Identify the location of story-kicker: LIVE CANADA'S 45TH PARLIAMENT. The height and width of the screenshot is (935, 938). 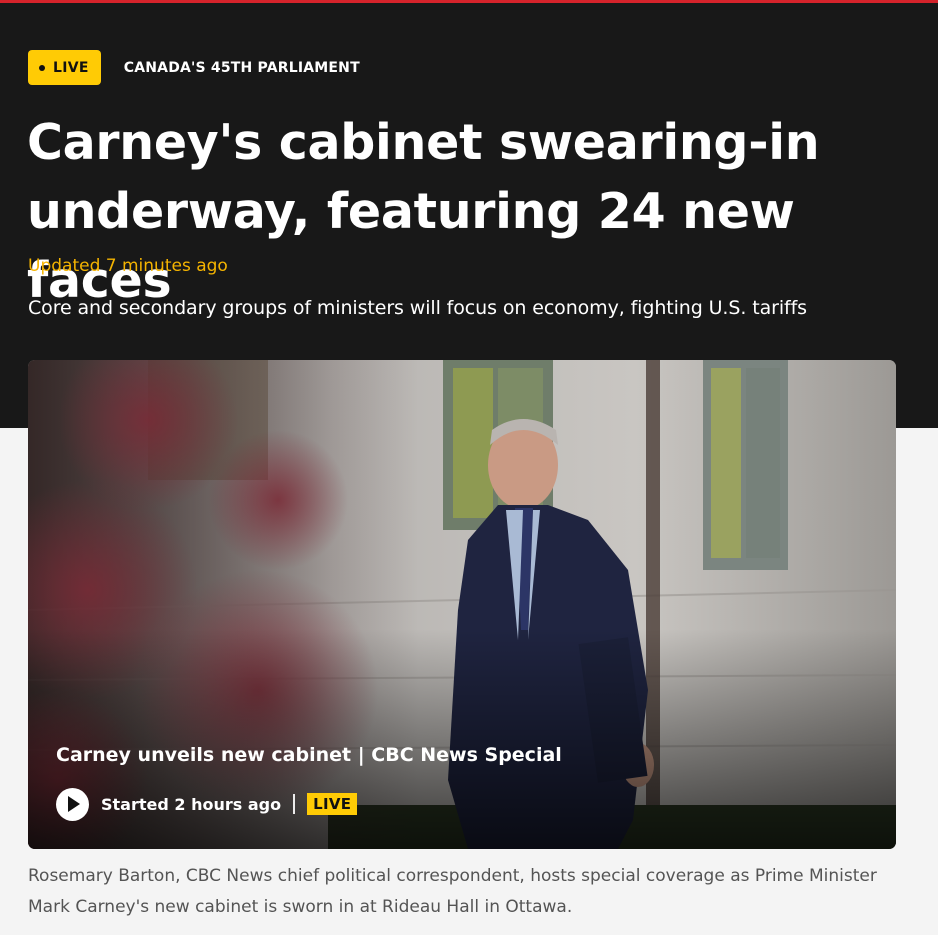
(194, 67).